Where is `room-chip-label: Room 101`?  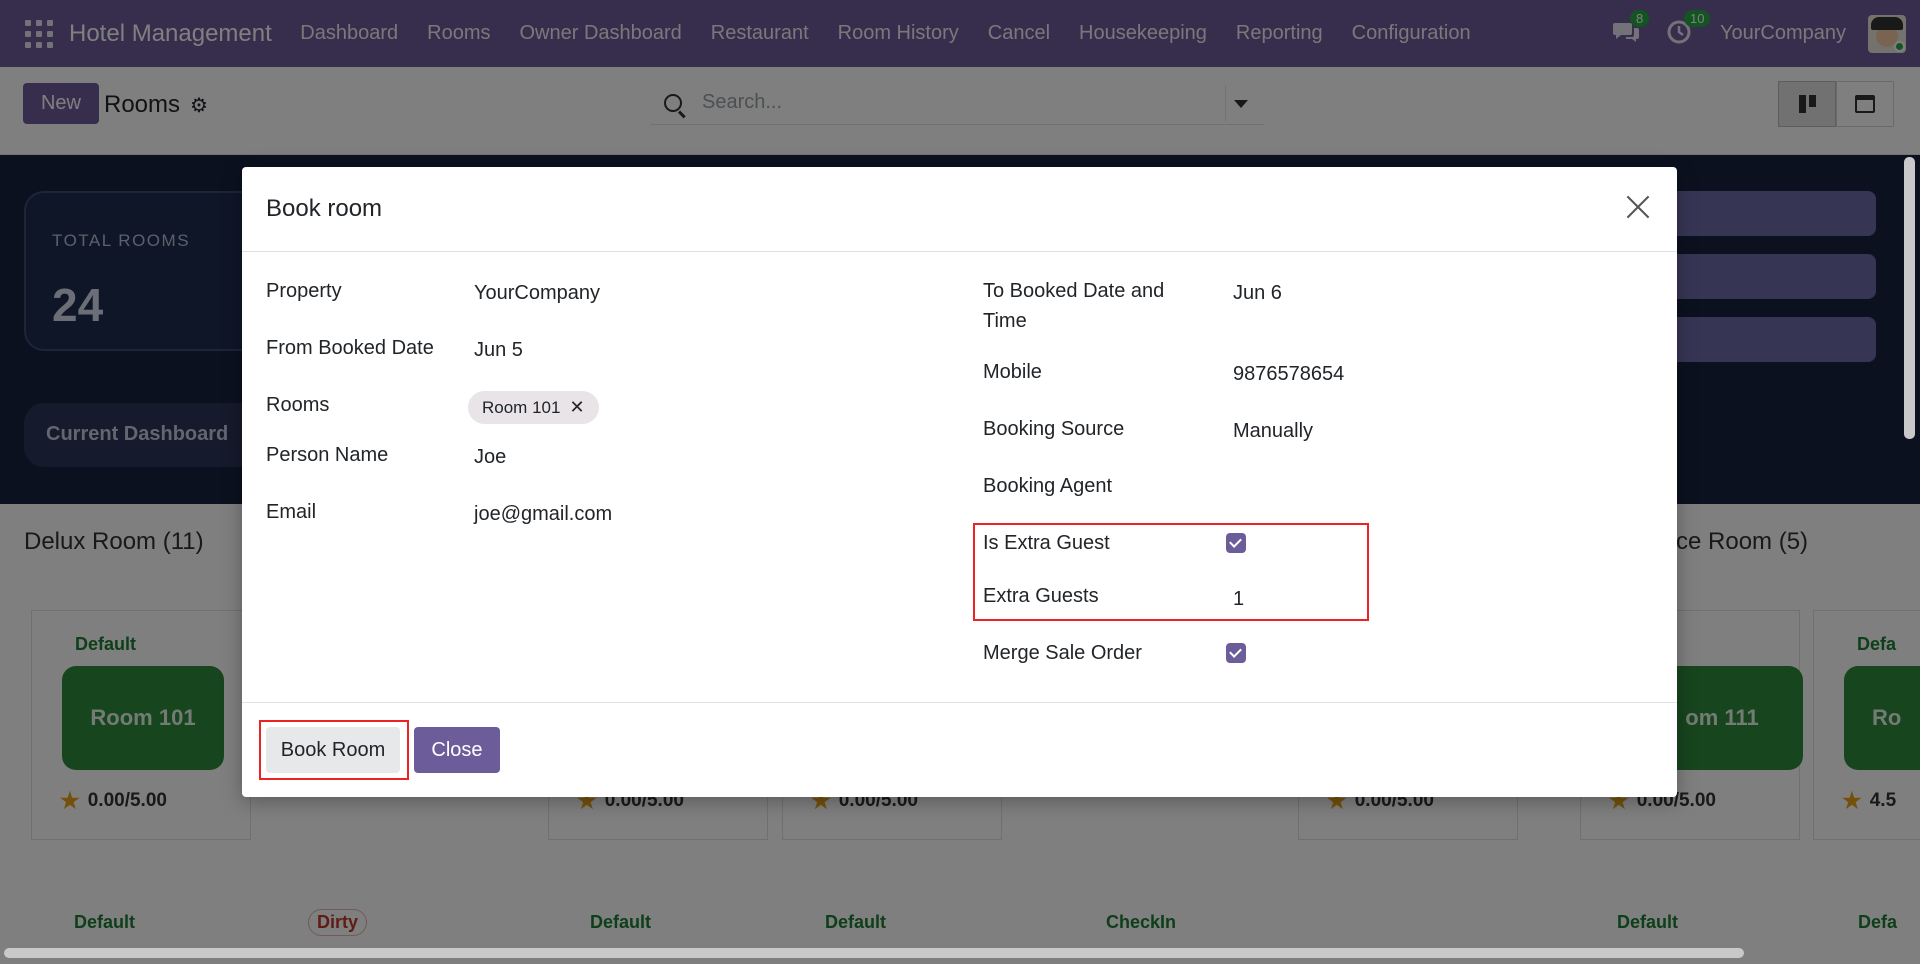 room-chip-label: Room 101 is located at coordinates (521, 407).